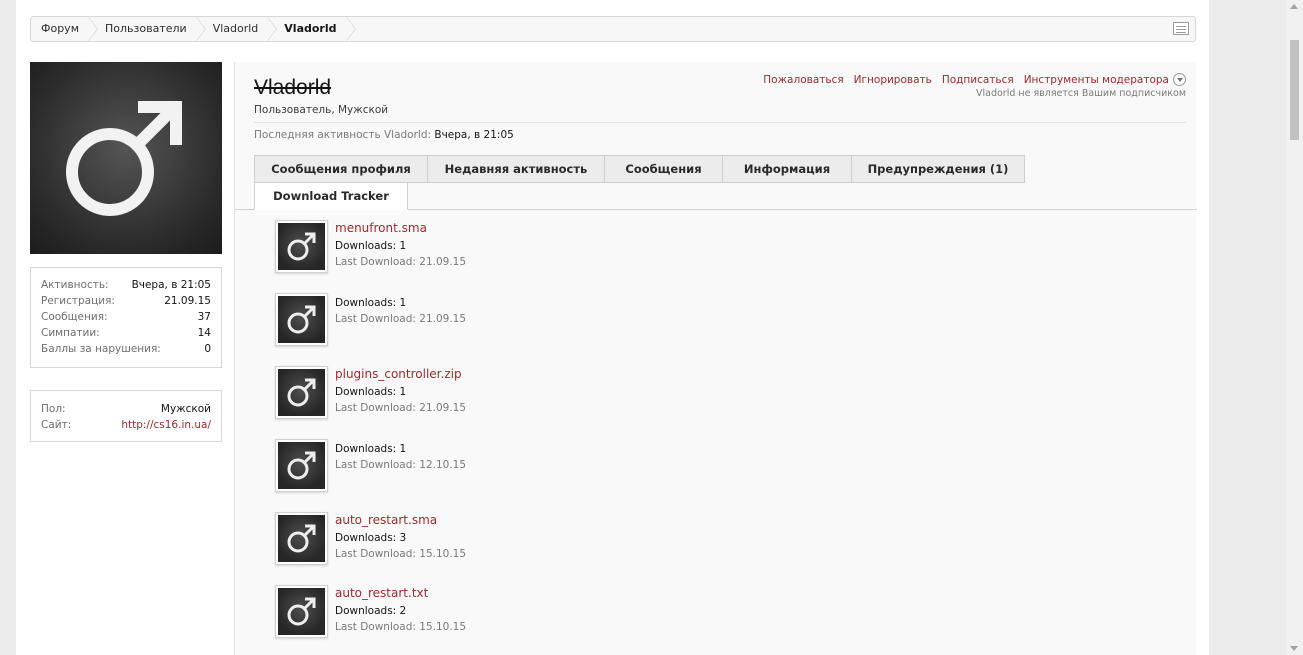  What do you see at coordinates (204, 317) in the screenshot?
I see `stat-value: 37` at bounding box center [204, 317].